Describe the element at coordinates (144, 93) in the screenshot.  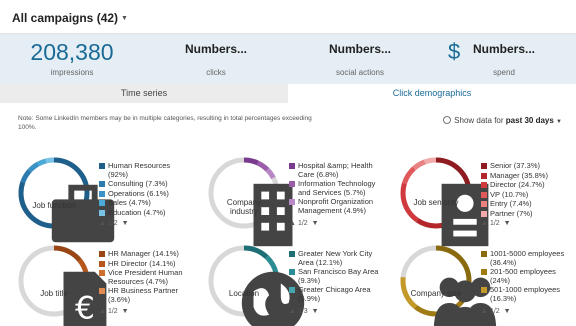
I see `tab-time-series: Time series` at that location.